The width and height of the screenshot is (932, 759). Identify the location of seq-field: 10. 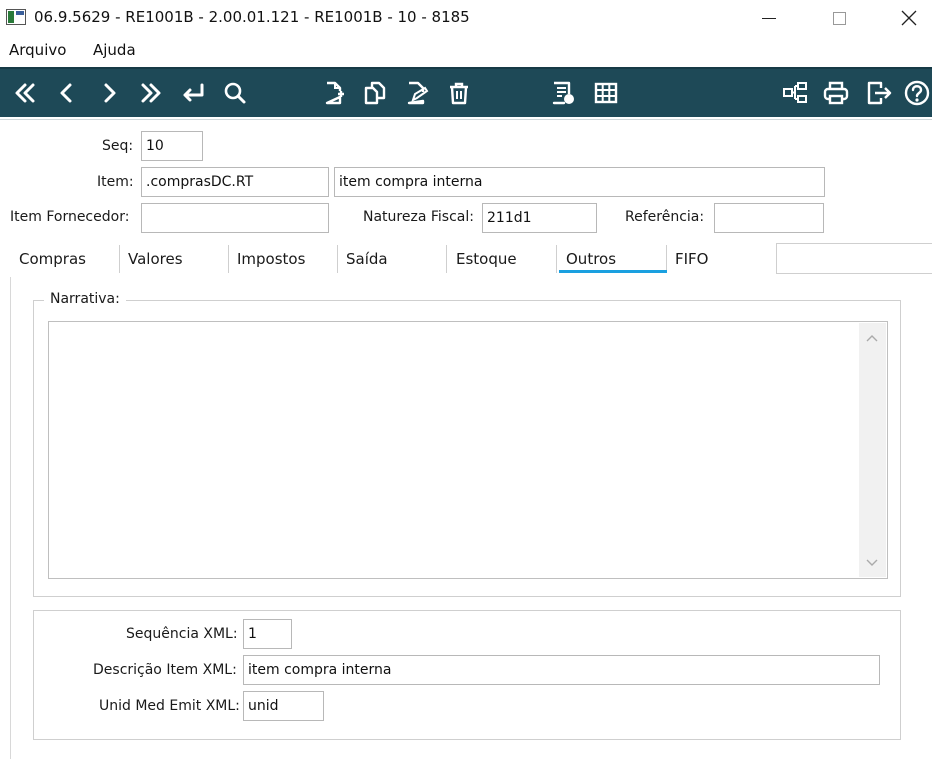
(172, 146).